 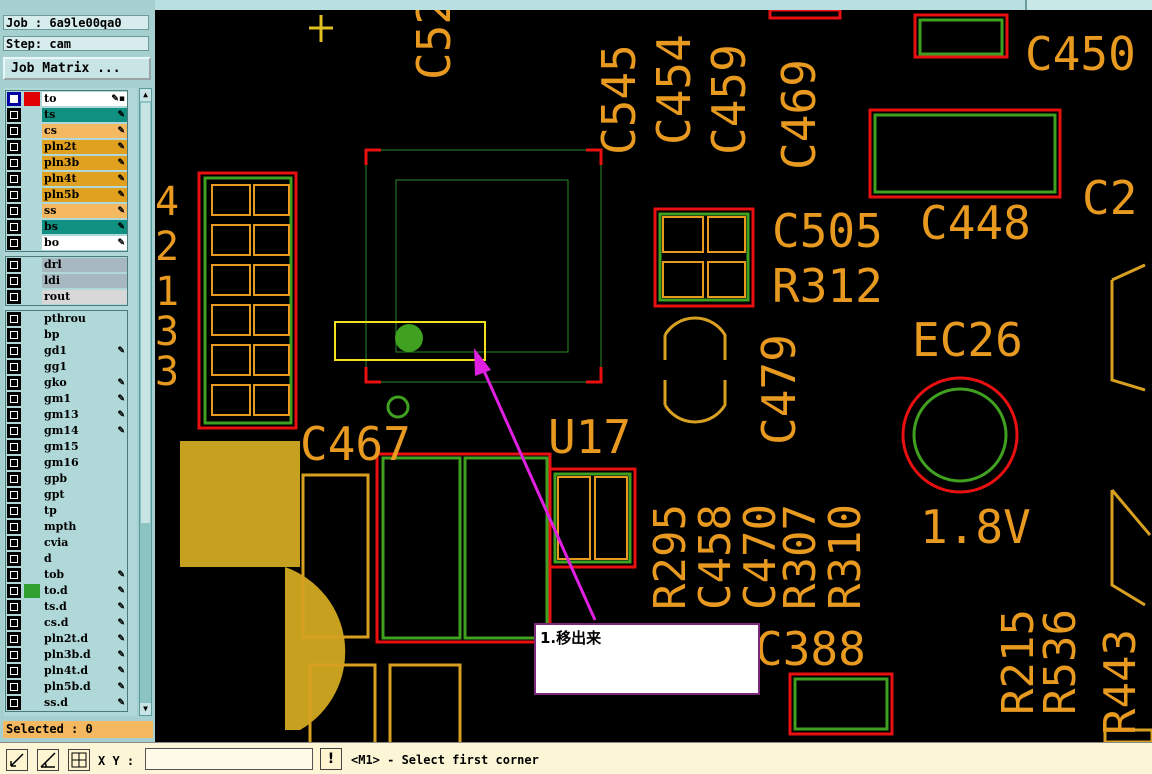 I want to click on layer-row-pthrou: pthrou, so click(x=66, y=319).